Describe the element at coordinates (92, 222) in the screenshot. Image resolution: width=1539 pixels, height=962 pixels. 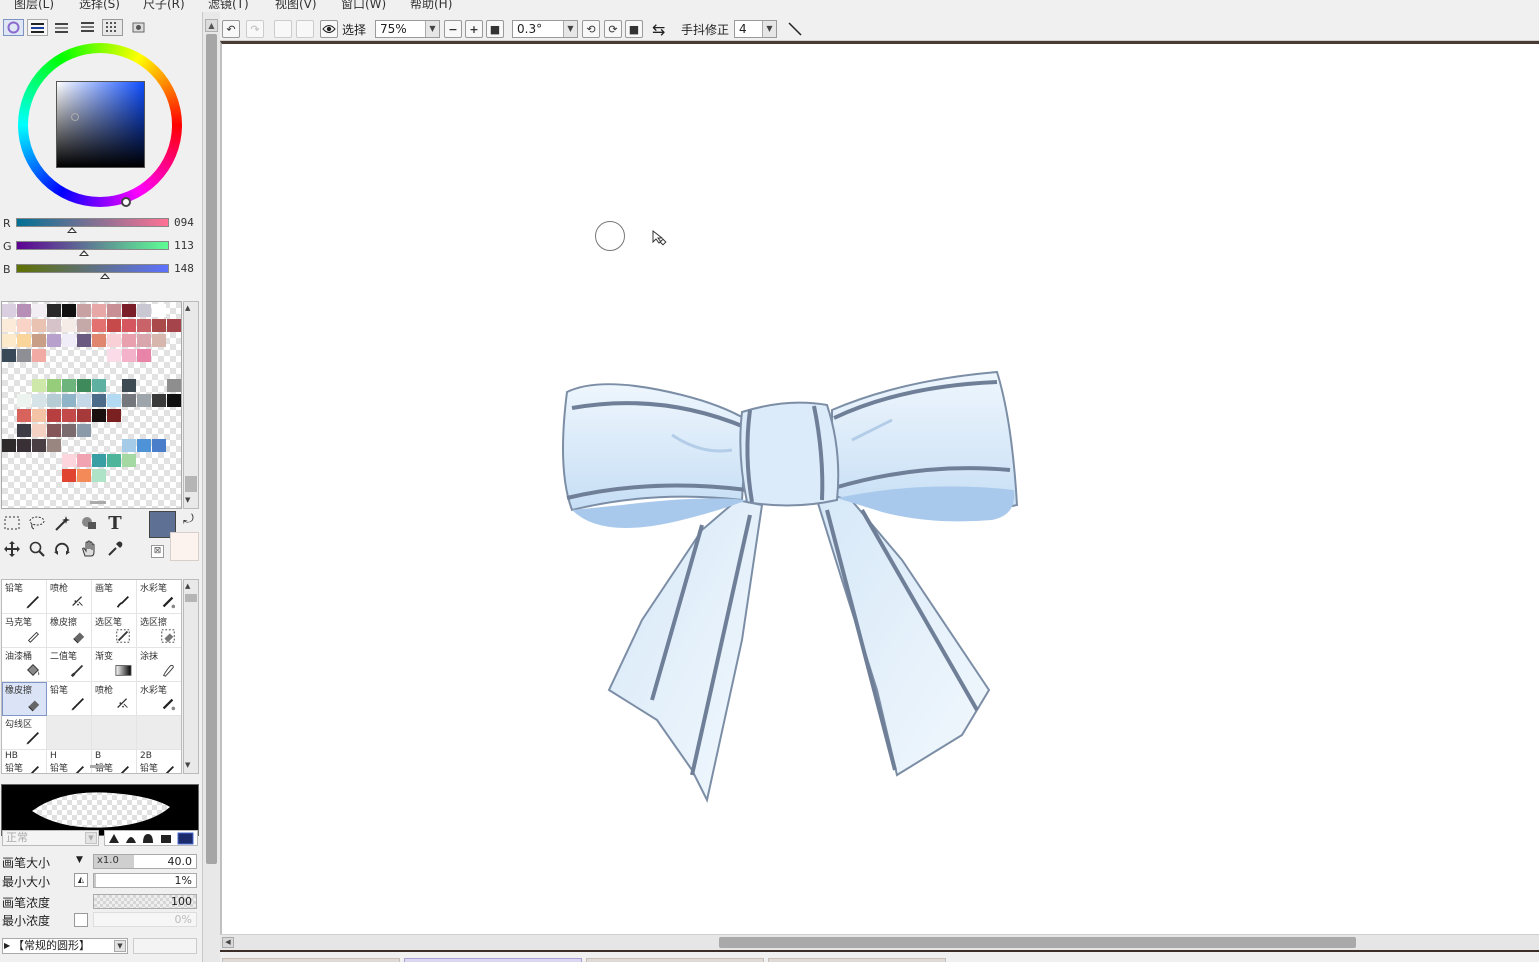
I see `red-slider-track` at that location.